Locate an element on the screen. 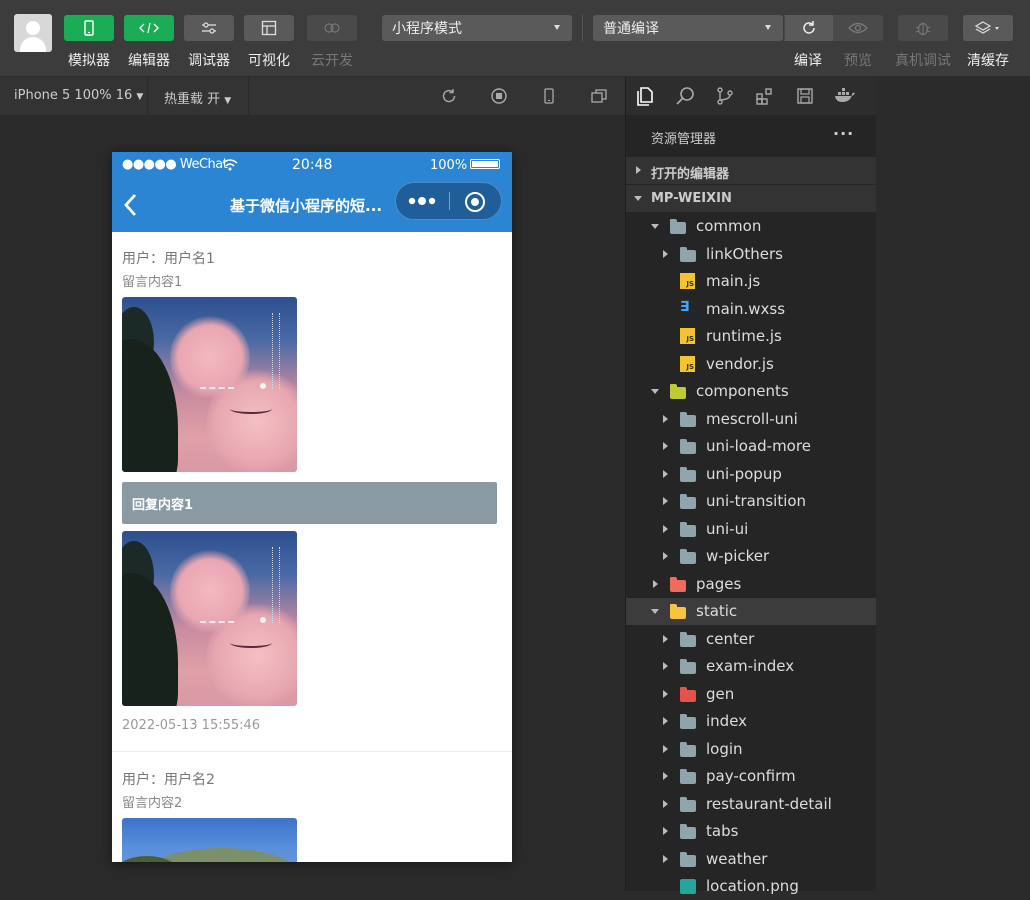 This screenshot has height=900, width=1030. remote-debug-button is located at coordinates (923, 28).